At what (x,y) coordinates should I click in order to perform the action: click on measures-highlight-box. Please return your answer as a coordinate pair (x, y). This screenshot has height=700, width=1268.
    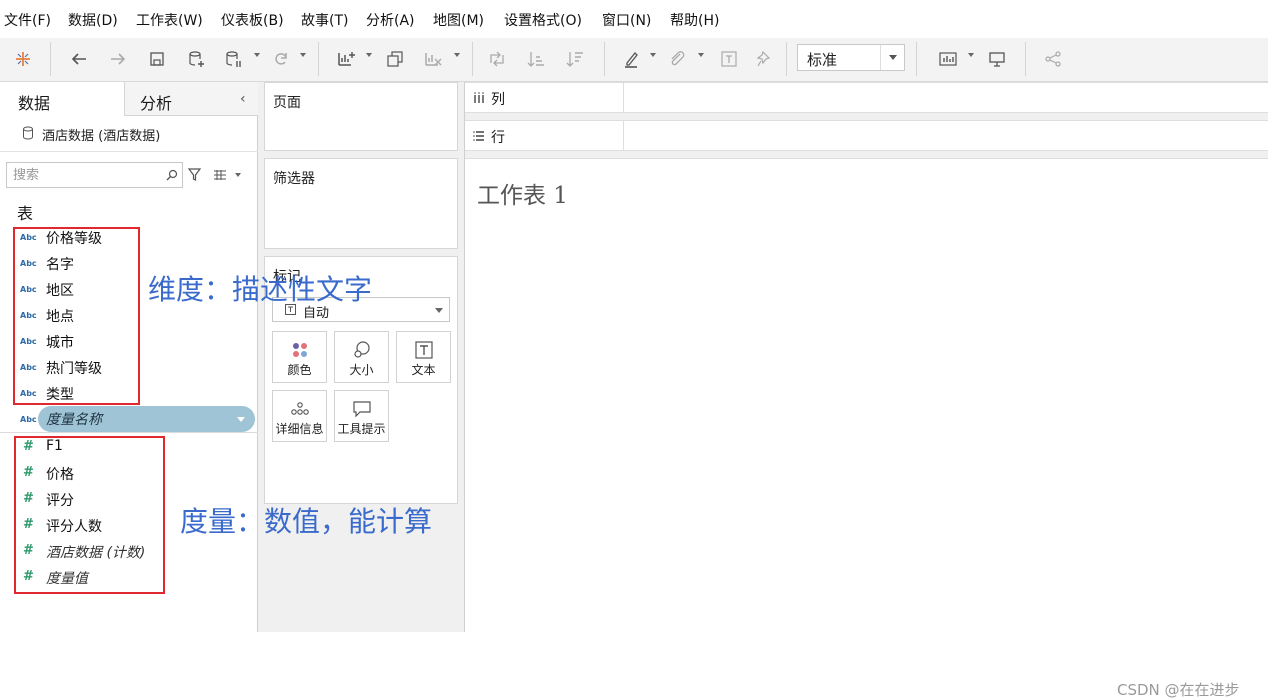
    Looking at the image, I should click on (89, 515).